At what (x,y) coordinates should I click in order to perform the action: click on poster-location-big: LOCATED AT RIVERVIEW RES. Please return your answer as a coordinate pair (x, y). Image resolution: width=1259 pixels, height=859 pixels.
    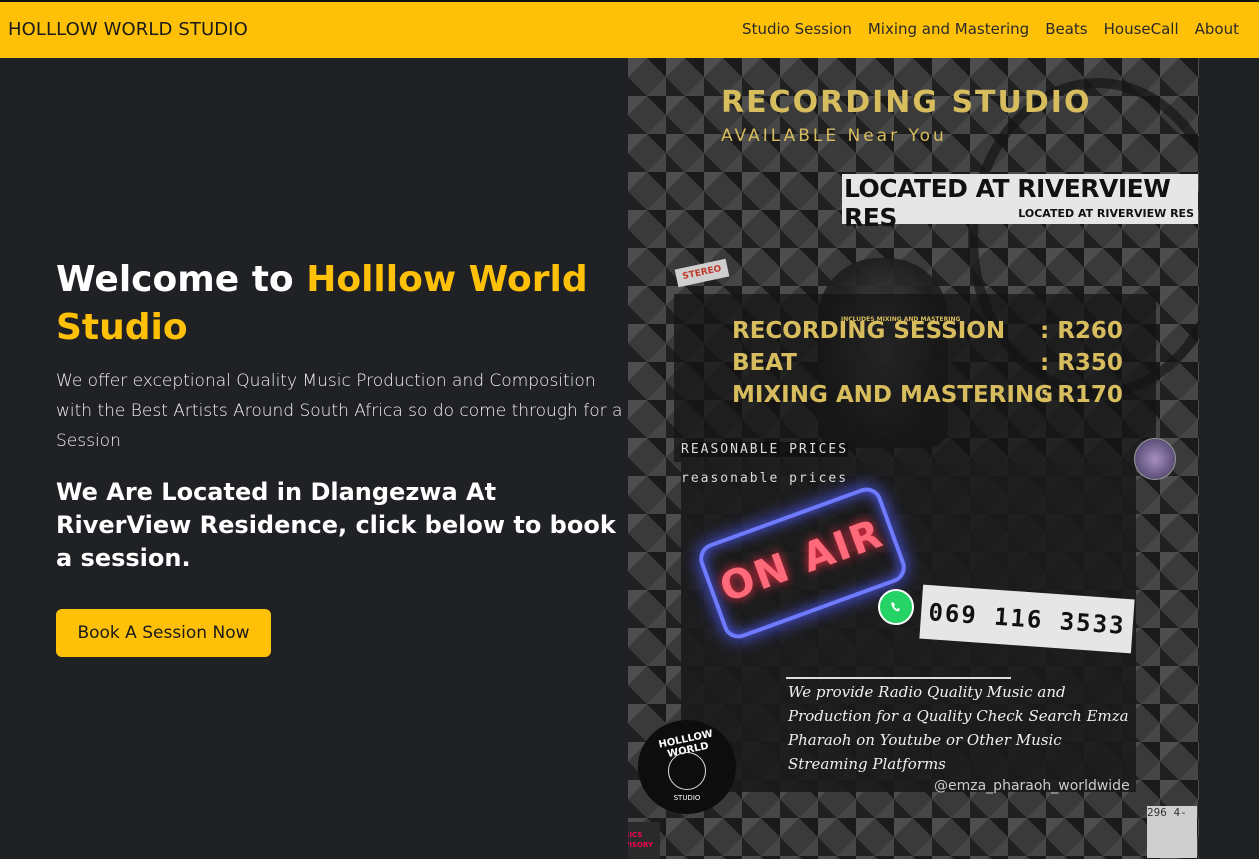
    Looking at the image, I should click on (1007, 203).